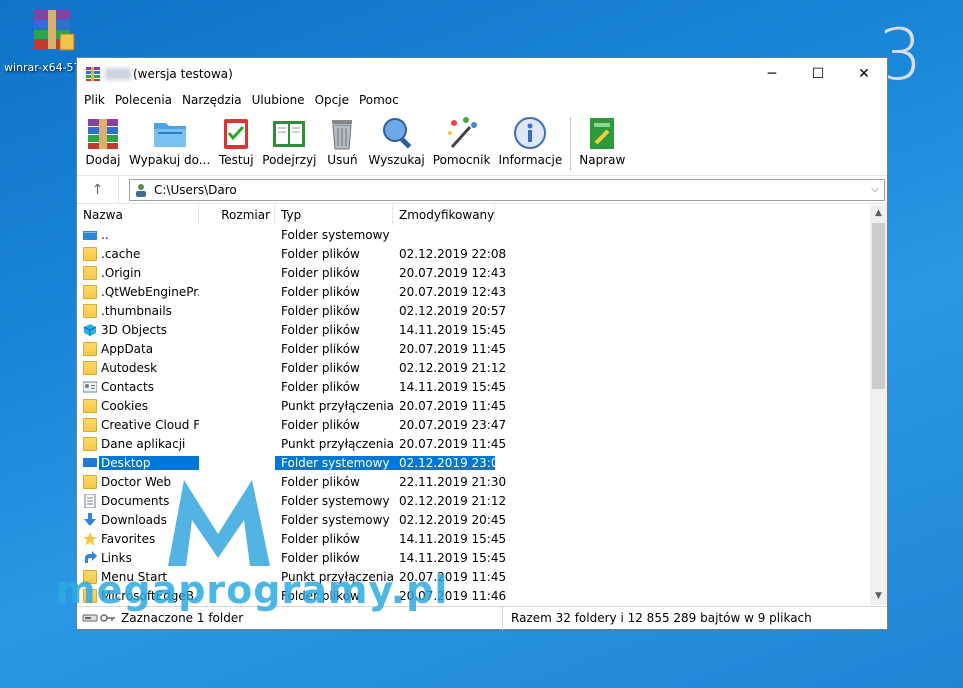 This screenshot has height=688, width=963. What do you see at coordinates (530, 133) in the screenshot?
I see `info-icon` at bounding box center [530, 133].